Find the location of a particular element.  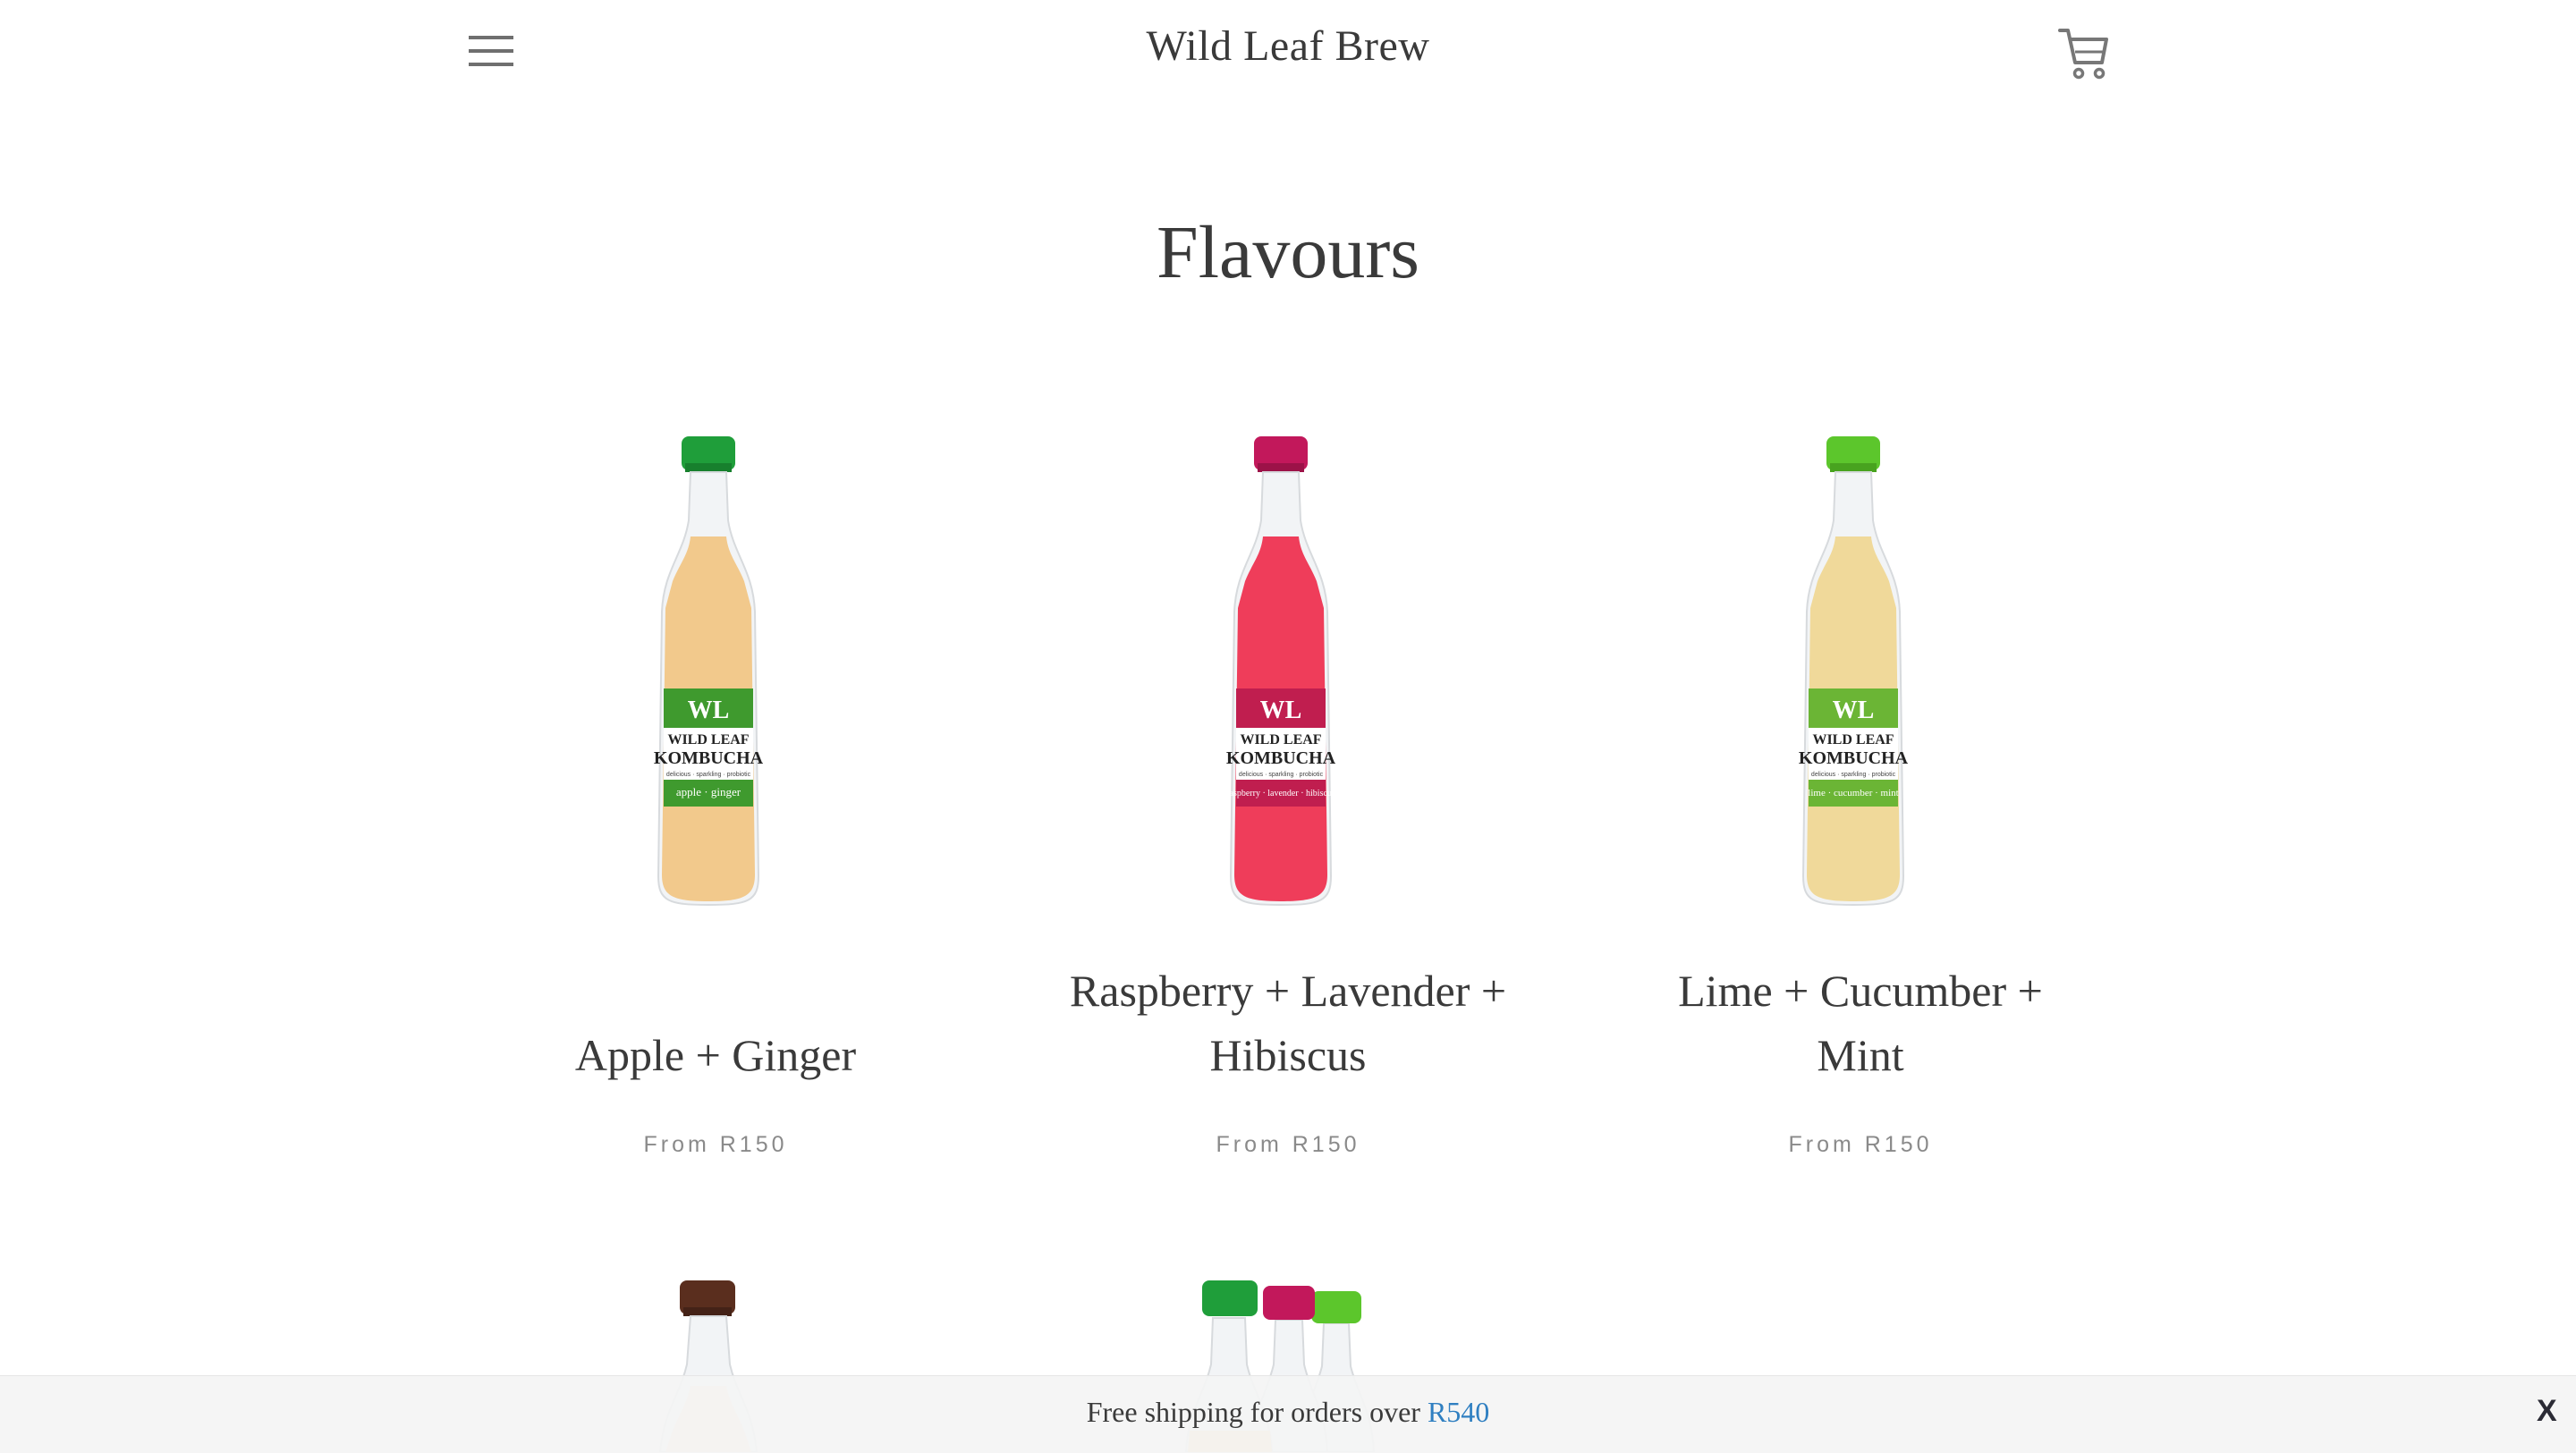

shopping-cart-icon is located at coordinates (2083, 53).